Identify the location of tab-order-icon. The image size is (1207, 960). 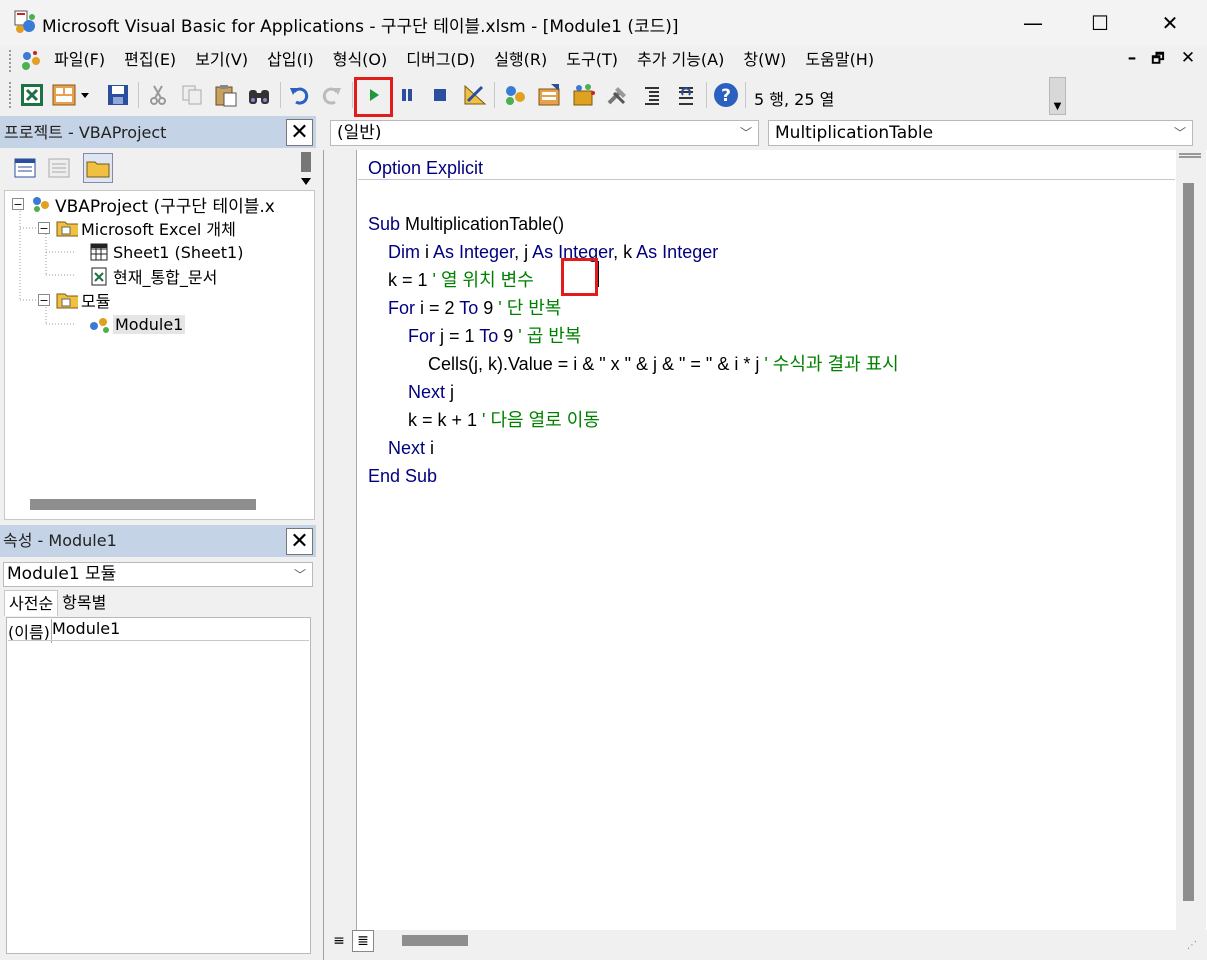
(652, 95).